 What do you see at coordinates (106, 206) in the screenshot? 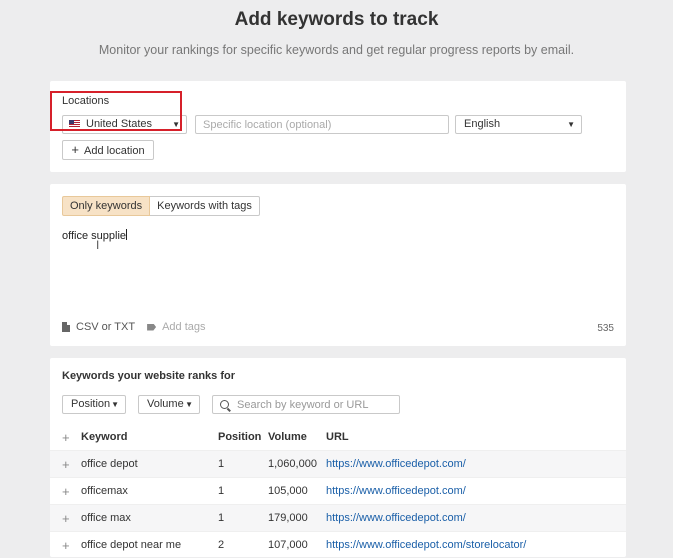
I see `tab-only-keywords: Only keywords` at bounding box center [106, 206].